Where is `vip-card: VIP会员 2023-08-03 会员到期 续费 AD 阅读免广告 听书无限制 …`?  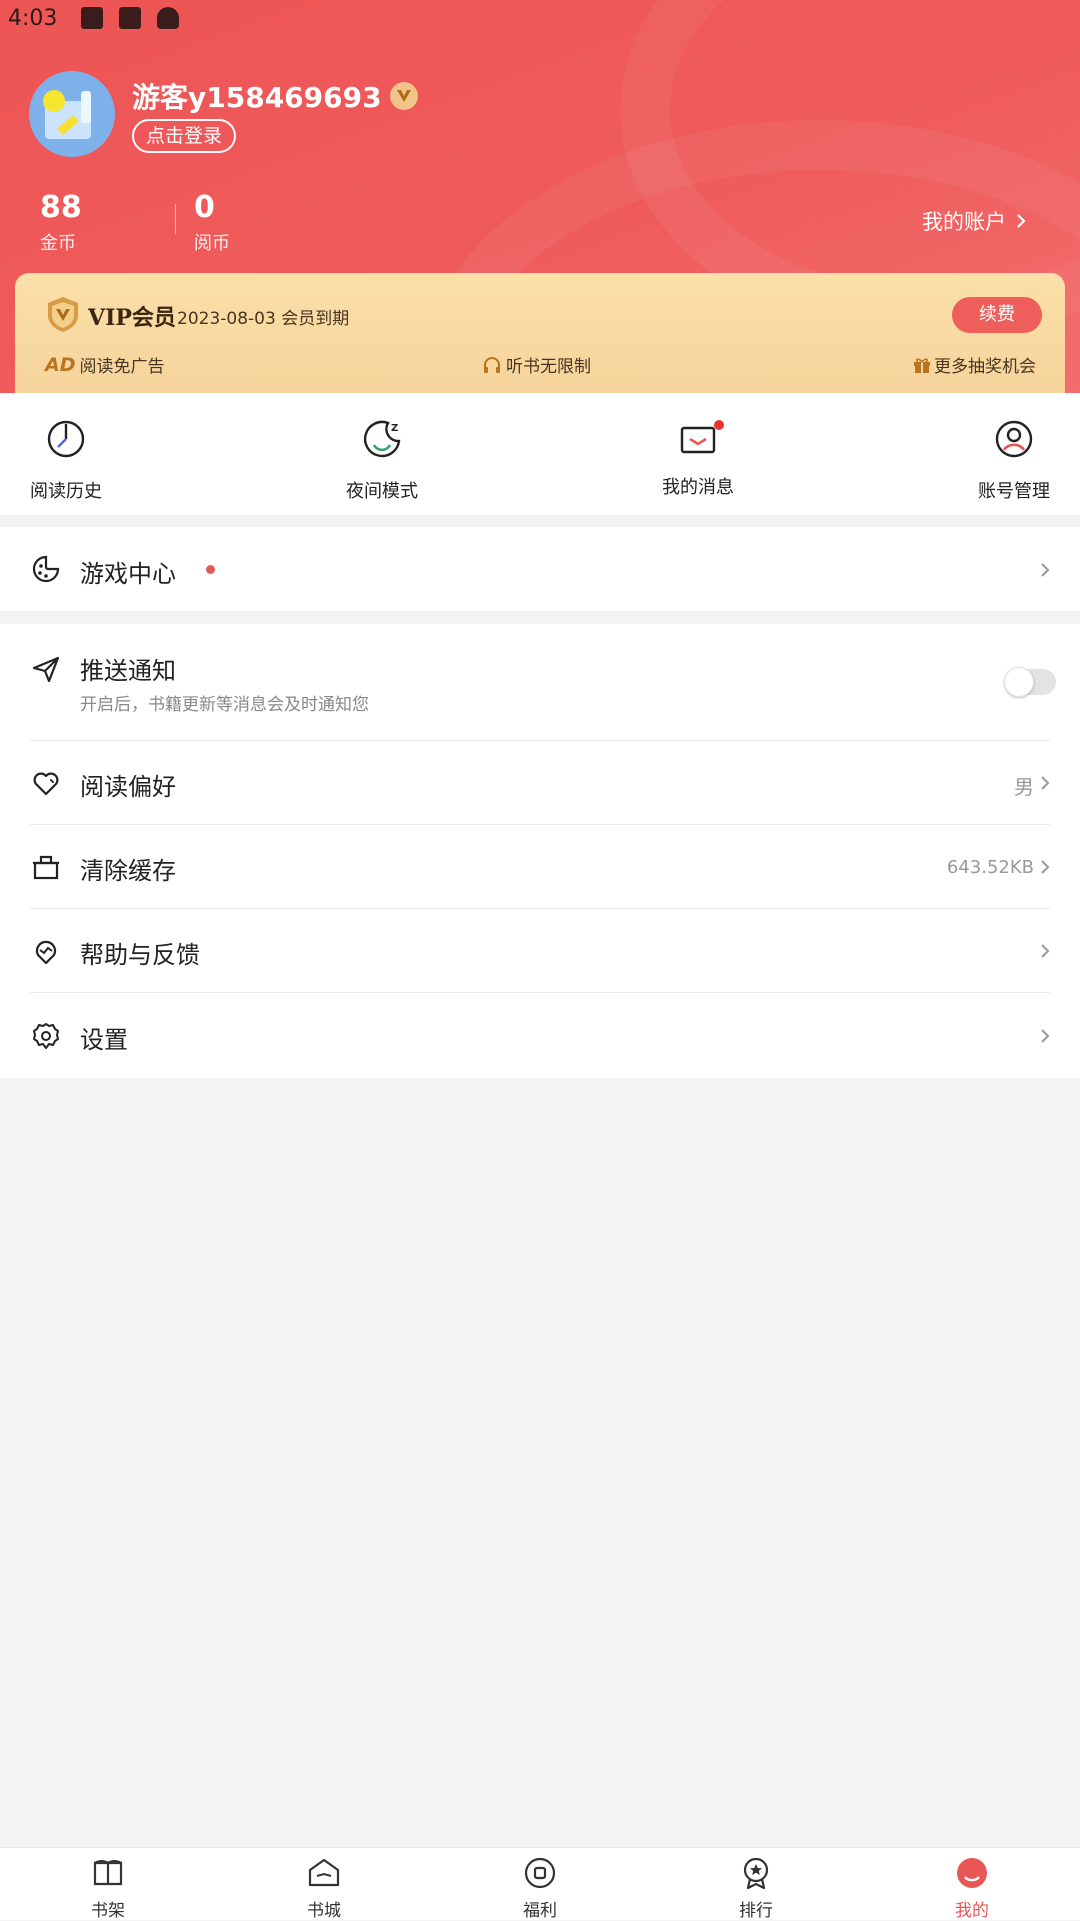 vip-card: VIP会员 2023-08-03 会员到期 续费 AD 阅读免广告 听书无限制 … is located at coordinates (540, 333).